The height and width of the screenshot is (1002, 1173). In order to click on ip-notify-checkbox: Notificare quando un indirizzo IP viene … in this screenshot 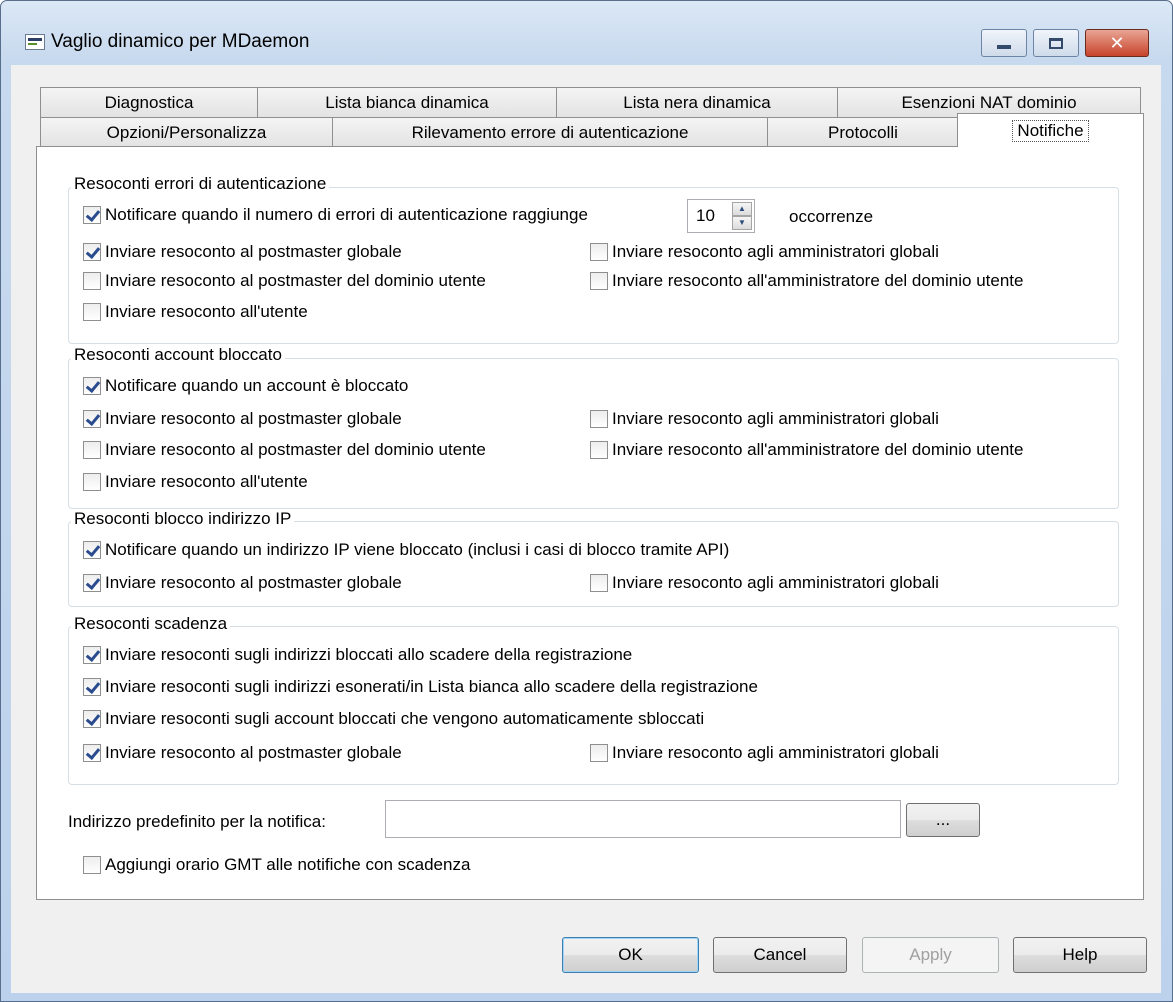, I will do `click(406, 550)`.